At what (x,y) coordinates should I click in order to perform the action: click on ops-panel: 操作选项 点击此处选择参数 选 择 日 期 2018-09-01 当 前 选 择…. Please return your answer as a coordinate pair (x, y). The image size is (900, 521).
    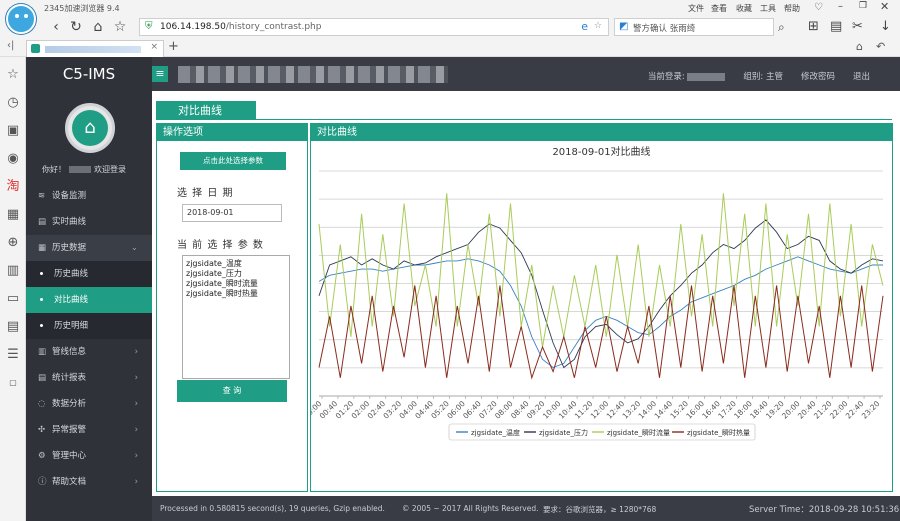
    Looking at the image, I should click on (232, 307).